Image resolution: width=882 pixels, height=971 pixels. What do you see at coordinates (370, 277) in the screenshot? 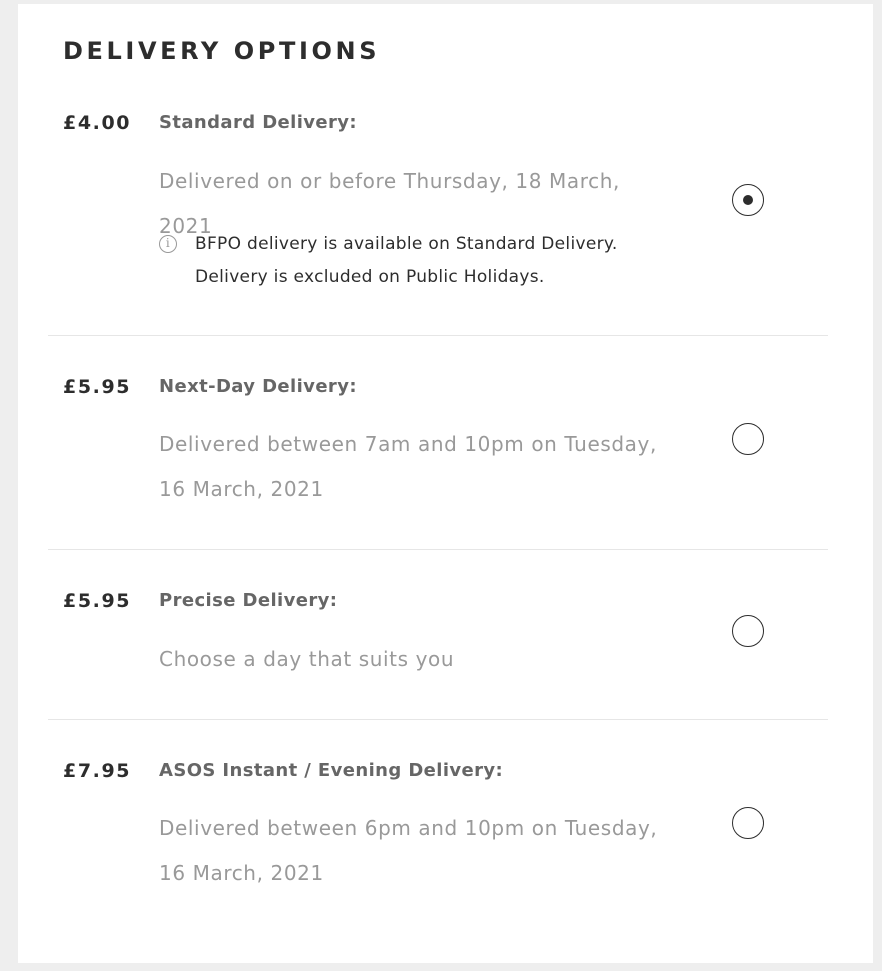
I see `info-line: Delivery is excluded on Public Holidays.` at bounding box center [370, 277].